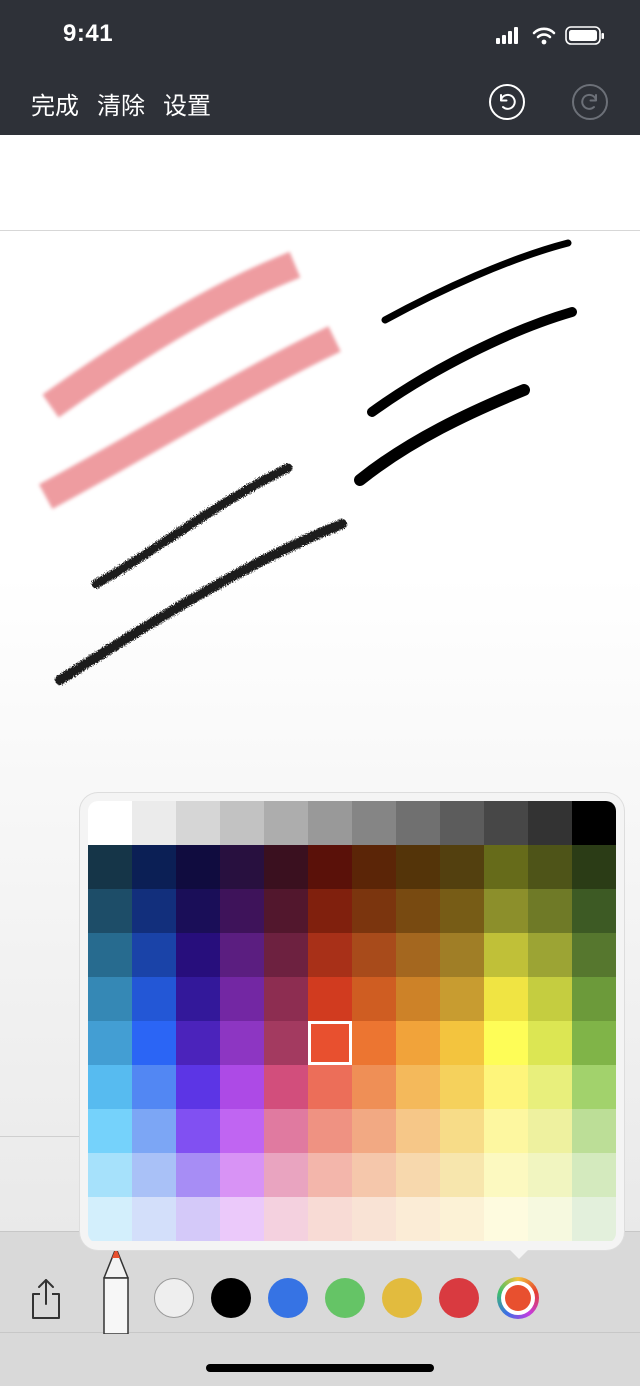 The image size is (640, 1386). Describe the element at coordinates (231, 1298) in the screenshot. I see `color-swatch-black` at that location.